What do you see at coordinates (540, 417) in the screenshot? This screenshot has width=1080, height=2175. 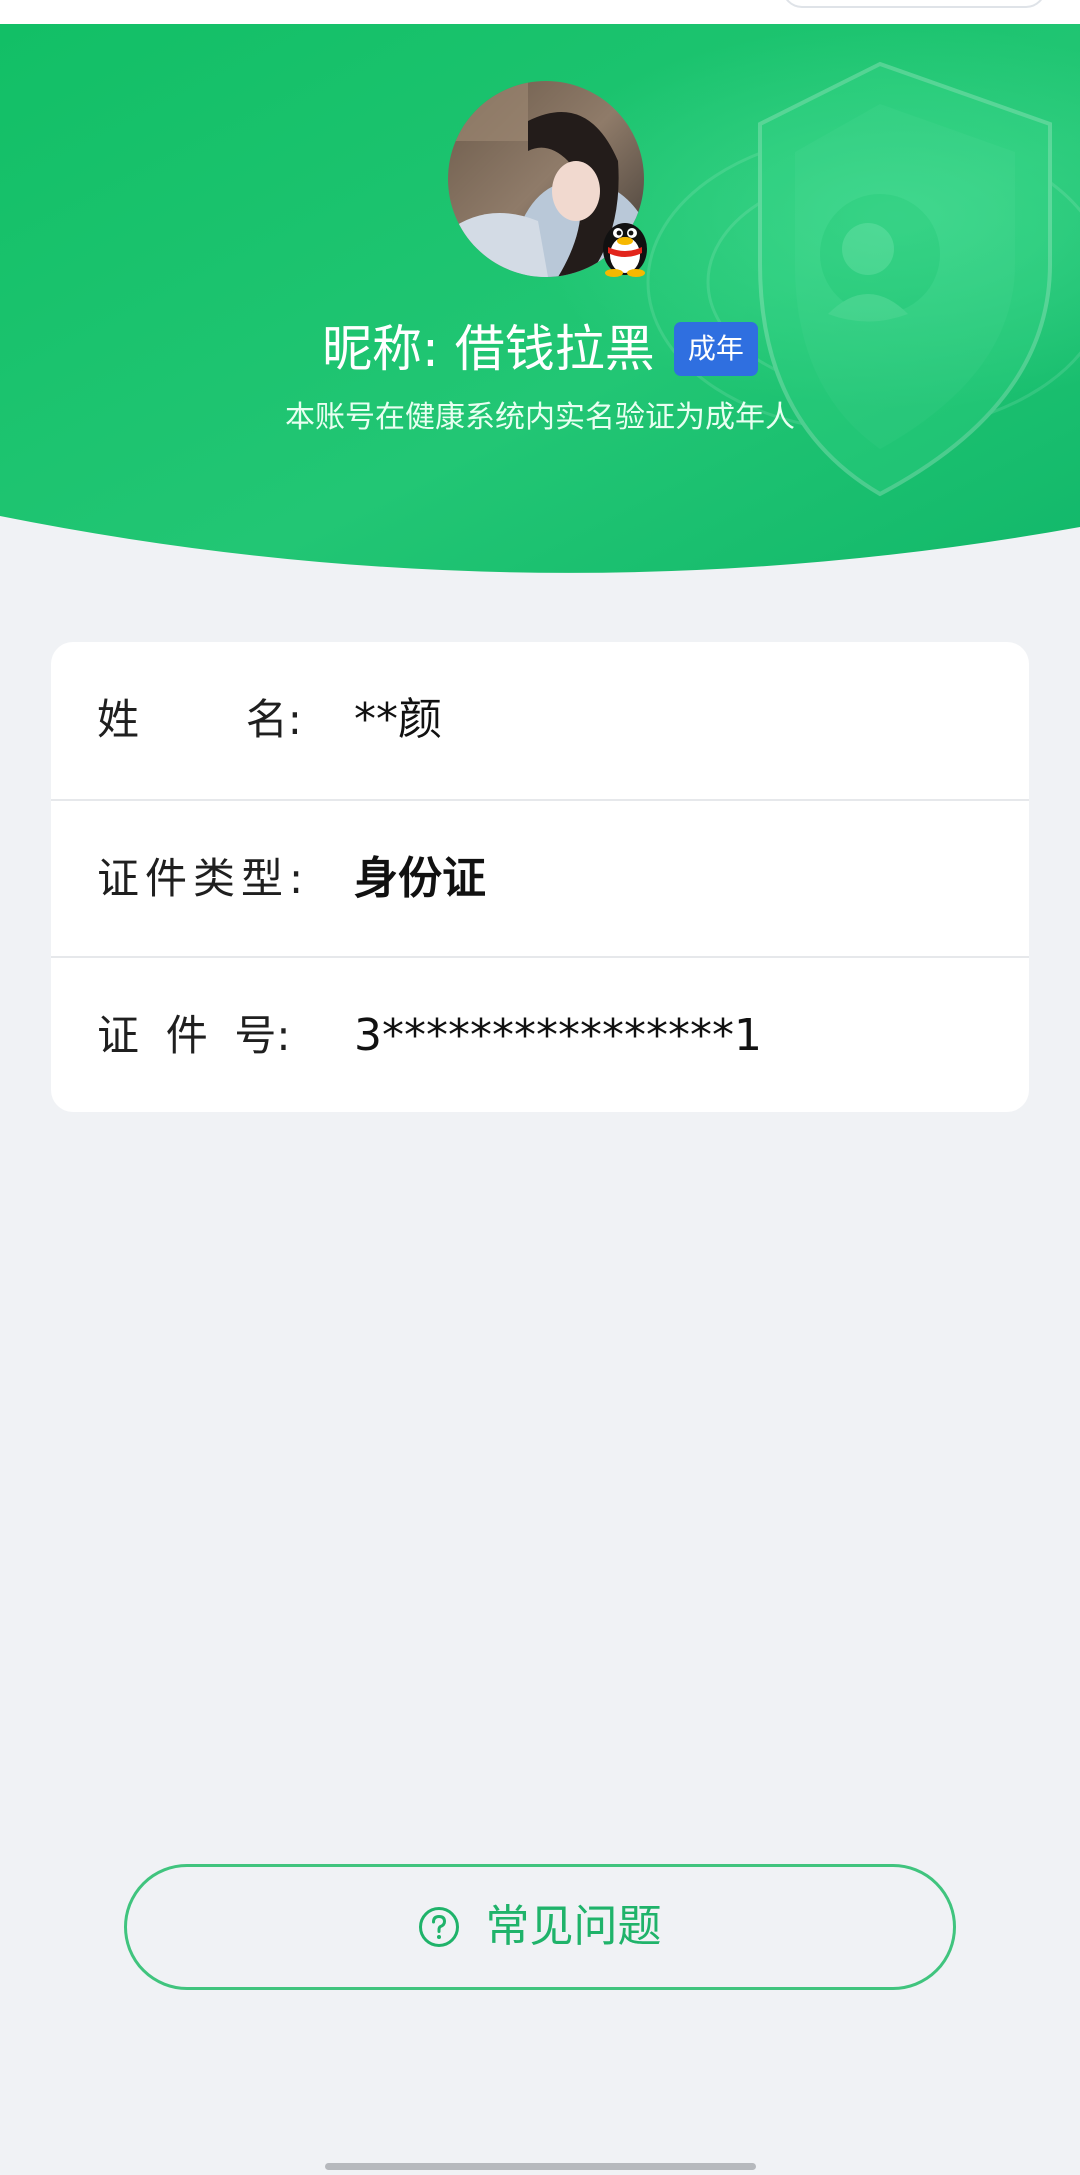 I see `verification-text: 本账号在健康系统内实名验证为成年人` at bounding box center [540, 417].